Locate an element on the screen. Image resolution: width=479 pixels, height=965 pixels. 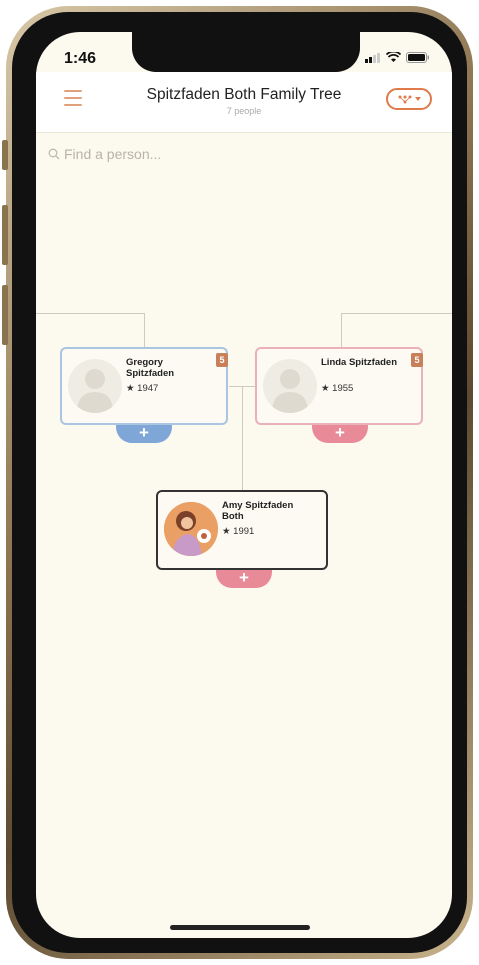
person-card: Gregory Spitzfaden ★ 1947 5 is located at coordinates (144, 386).